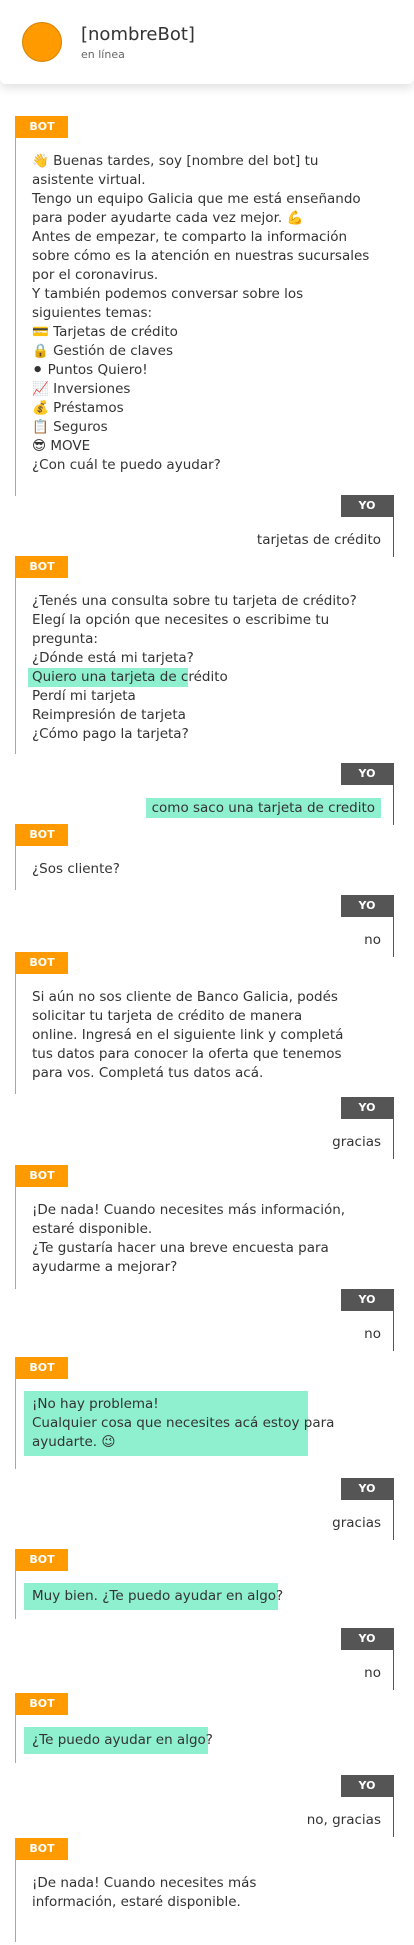 This screenshot has width=414, height=1945. I want to click on user-message: YO no, gracias, so click(339, 1806).